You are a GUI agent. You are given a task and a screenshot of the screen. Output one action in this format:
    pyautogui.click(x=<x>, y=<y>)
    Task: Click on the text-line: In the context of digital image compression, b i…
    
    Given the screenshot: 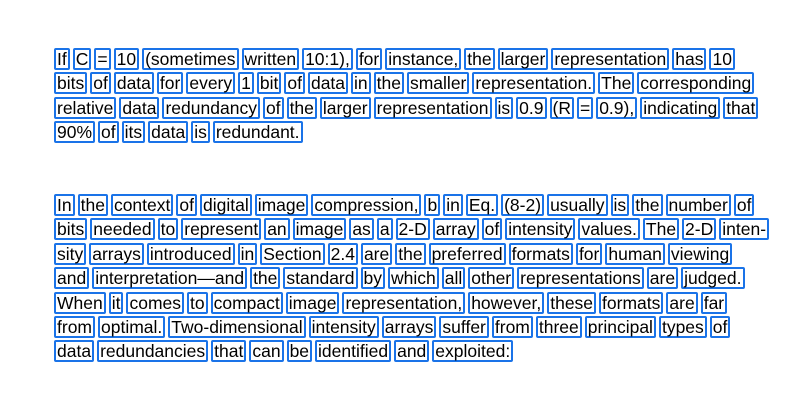 What is the action you would take?
    pyautogui.click(x=404, y=206)
    